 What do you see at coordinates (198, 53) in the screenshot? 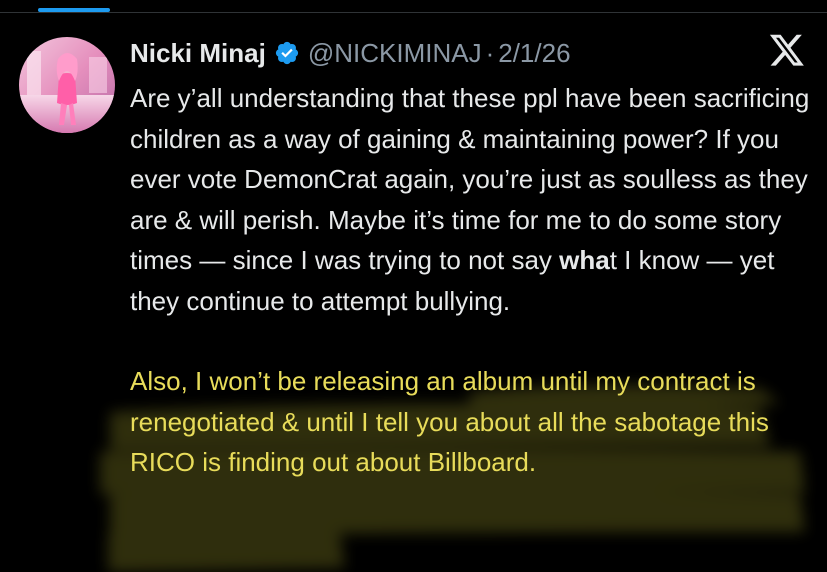
I see `display-name: Nicki Minaj` at bounding box center [198, 53].